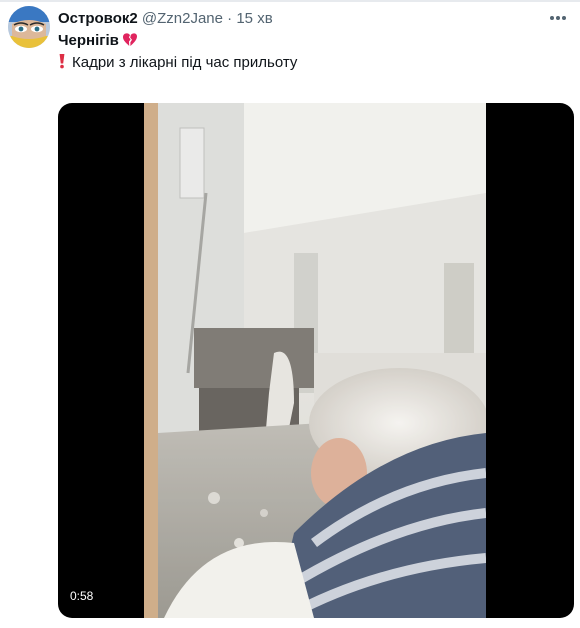  What do you see at coordinates (130, 41) in the screenshot?
I see `broken-heart-icon` at bounding box center [130, 41].